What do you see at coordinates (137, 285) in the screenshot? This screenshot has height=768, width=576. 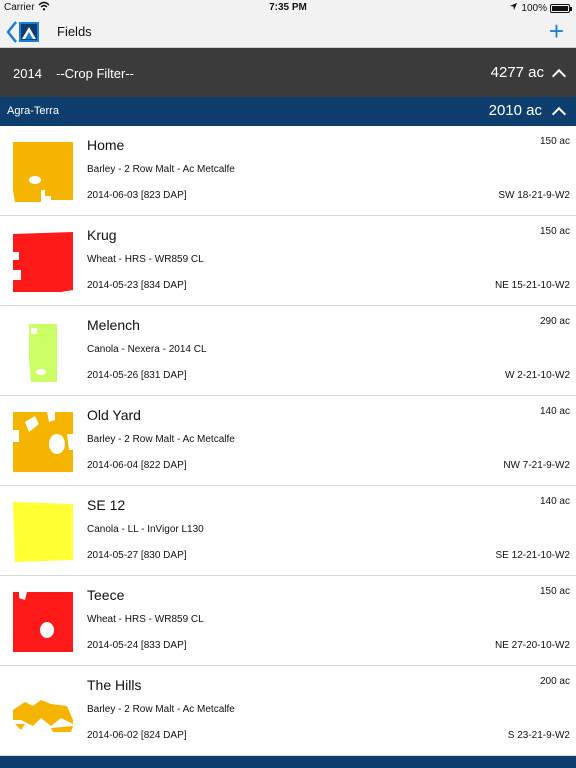 I see `field-seed-date: 2014-05-23 [834 DAP]` at bounding box center [137, 285].